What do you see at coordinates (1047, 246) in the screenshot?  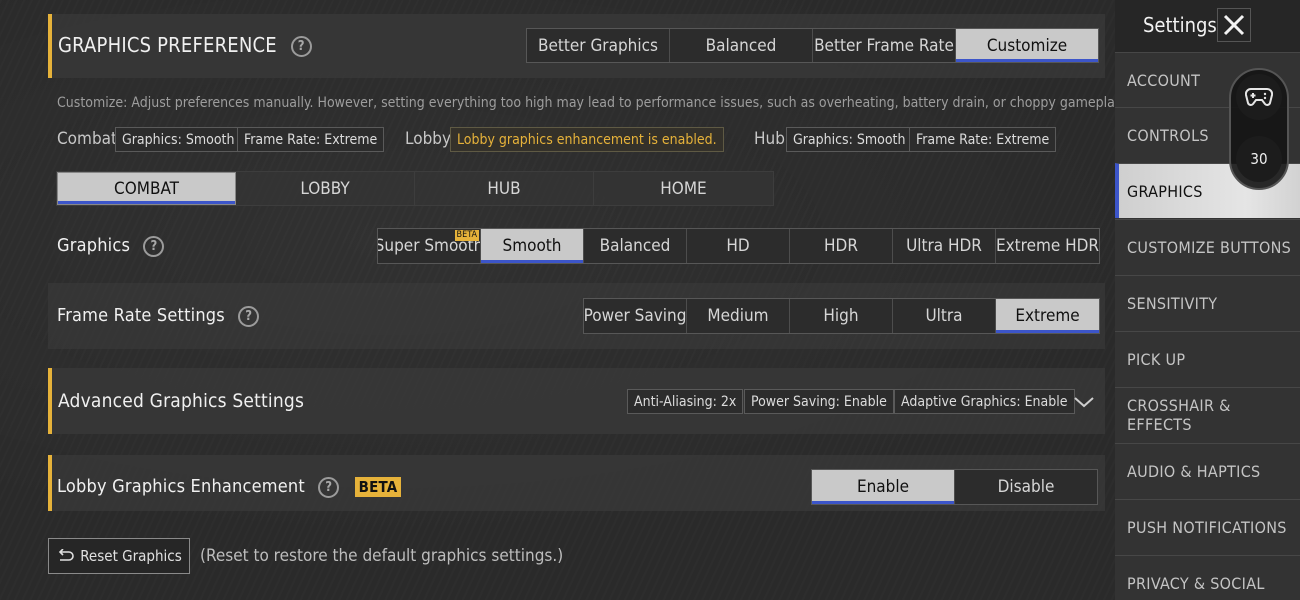 I see `graphics-extreme-hdr: Extreme HDR` at bounding box center [1047, 246].